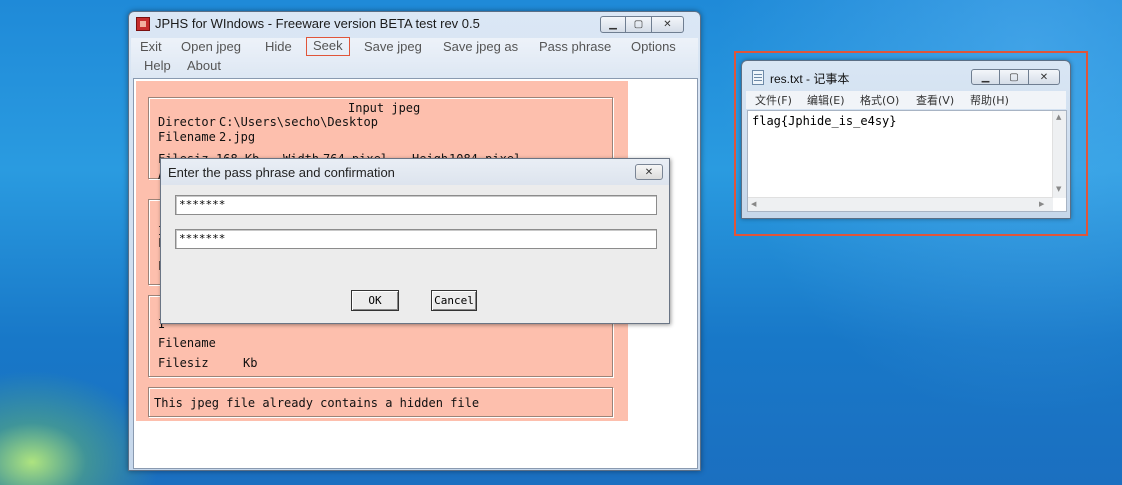 This screenshot has height=485, width=1122. I want to click on pass-phrase-input: *******, so click(416, 205).